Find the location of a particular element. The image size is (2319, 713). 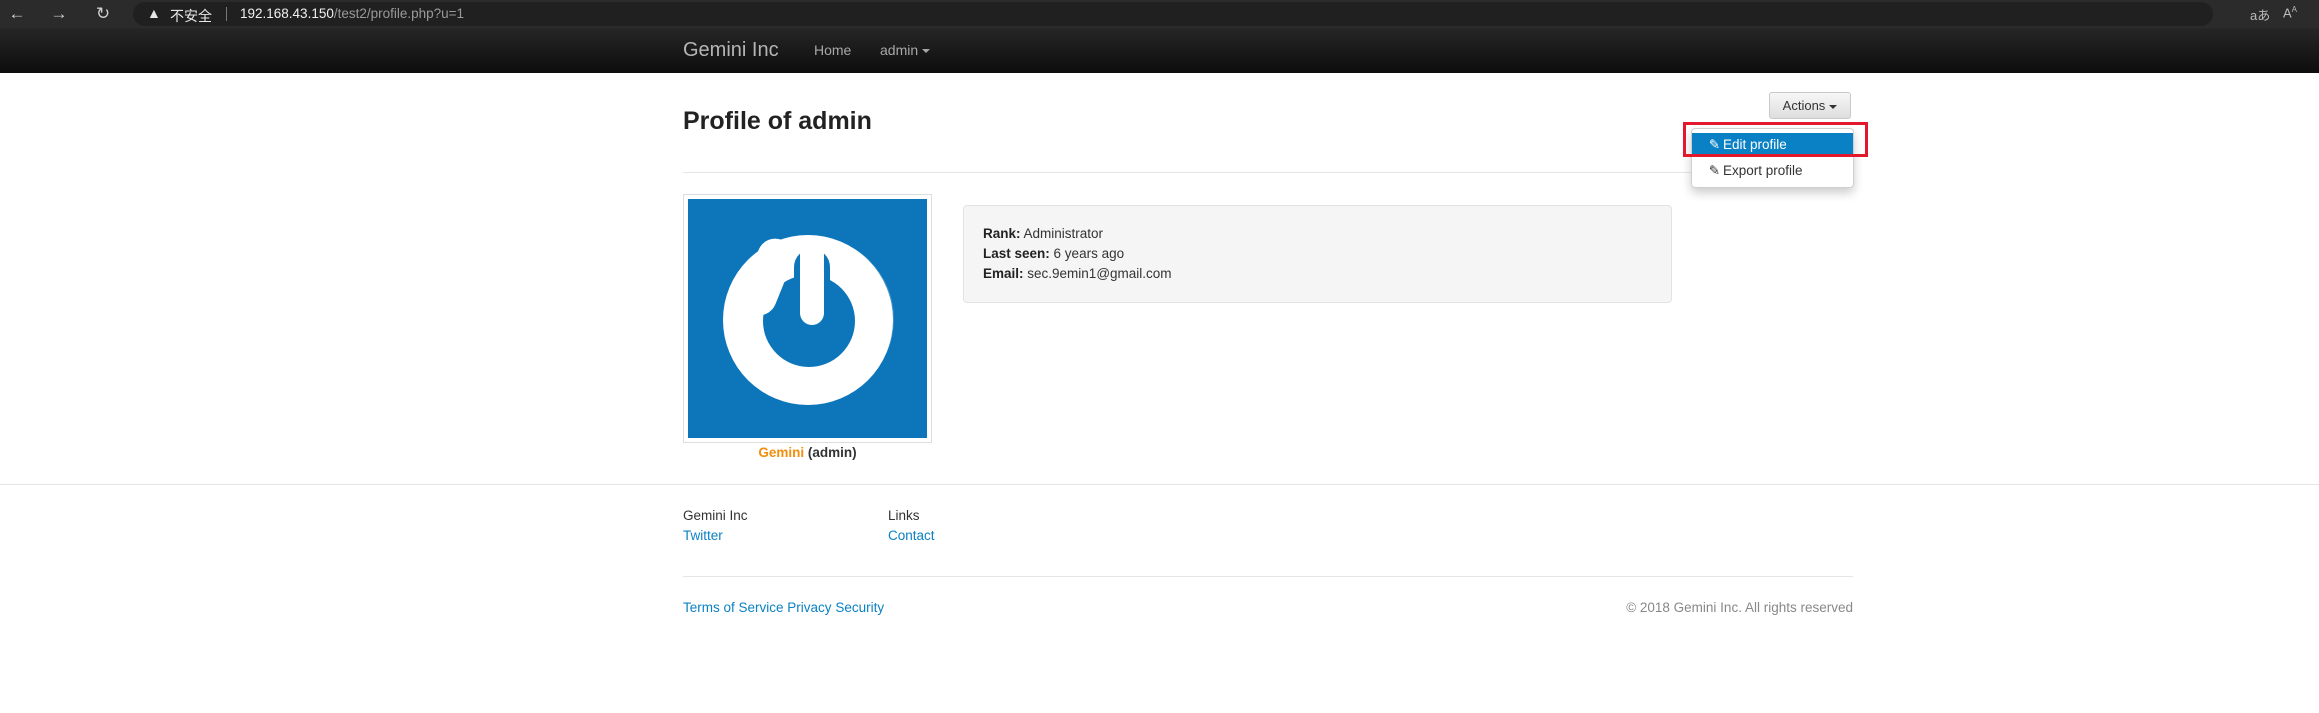

avatar-name: Gemini is located at coordinates (781, 452).